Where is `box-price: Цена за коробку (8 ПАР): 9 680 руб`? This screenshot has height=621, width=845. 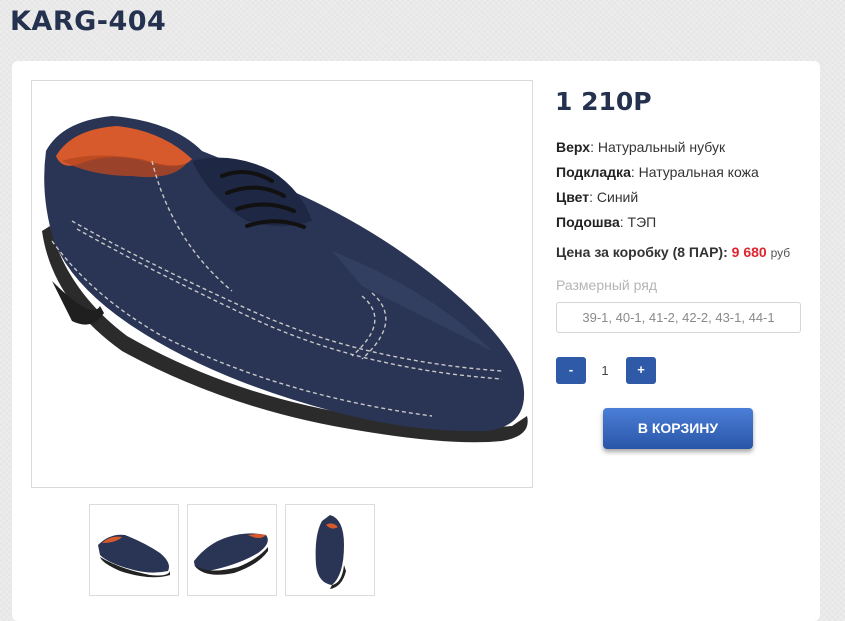
box-price: Цена за коробку (8 ПАР): 9 680 руб is located at coordinates (673, 252).